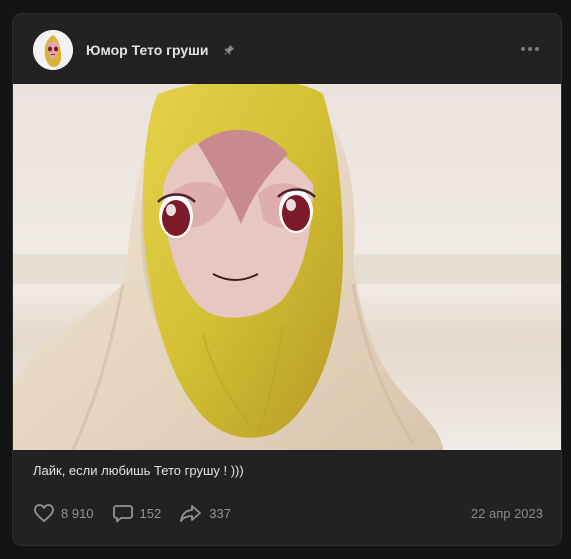 The image size is (571, 559). What do you see at coordinates (138, 470) in the screenshot?
I see `post-caption: Лайк, если любишь Тето грушу ! )))` at bounding box center [138, 470].